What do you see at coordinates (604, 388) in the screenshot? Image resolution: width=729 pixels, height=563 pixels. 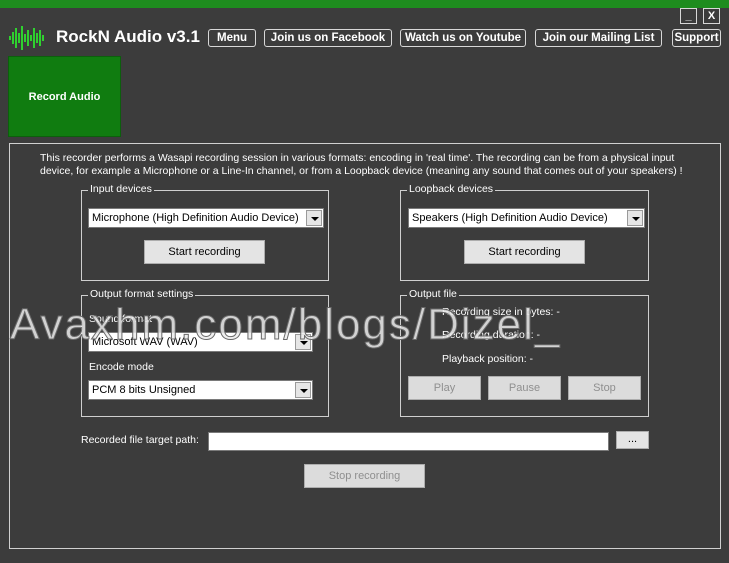 I see `stop-button: Stop` at bounding box center [604, 388].